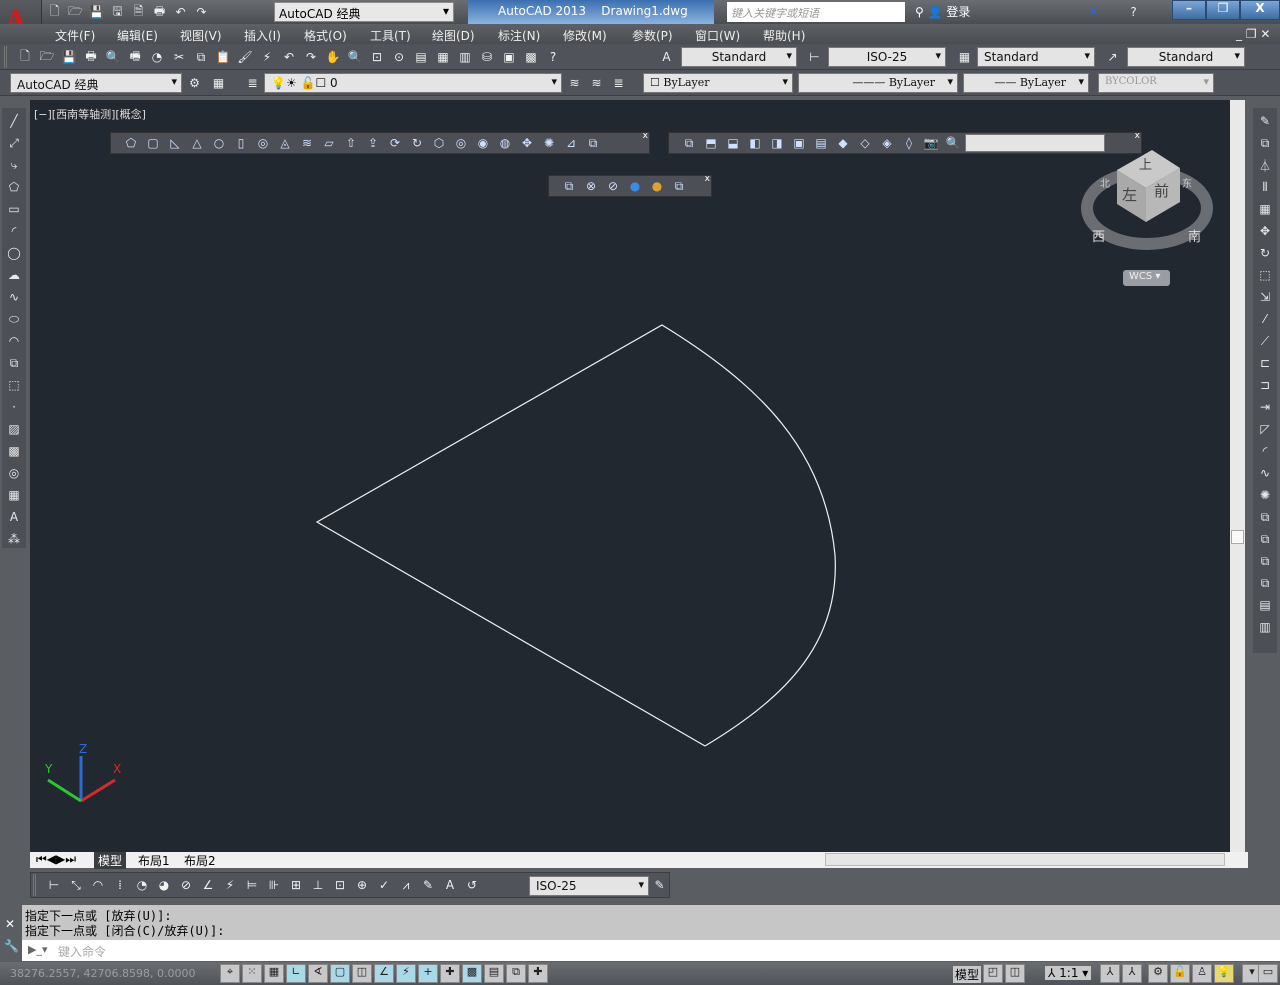  What do you see at coordinates (527, 143) in the screenshot?
I see `3d-move-icon: ✥` at bounding box center [527, 143].